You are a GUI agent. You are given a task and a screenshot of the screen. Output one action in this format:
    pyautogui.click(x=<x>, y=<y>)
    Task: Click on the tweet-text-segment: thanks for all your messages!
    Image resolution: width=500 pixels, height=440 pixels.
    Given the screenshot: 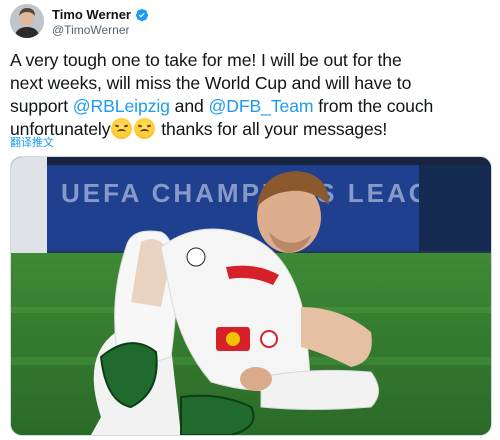 What is the action you would take?
    pyautogui.click(x=272, y=129)
    